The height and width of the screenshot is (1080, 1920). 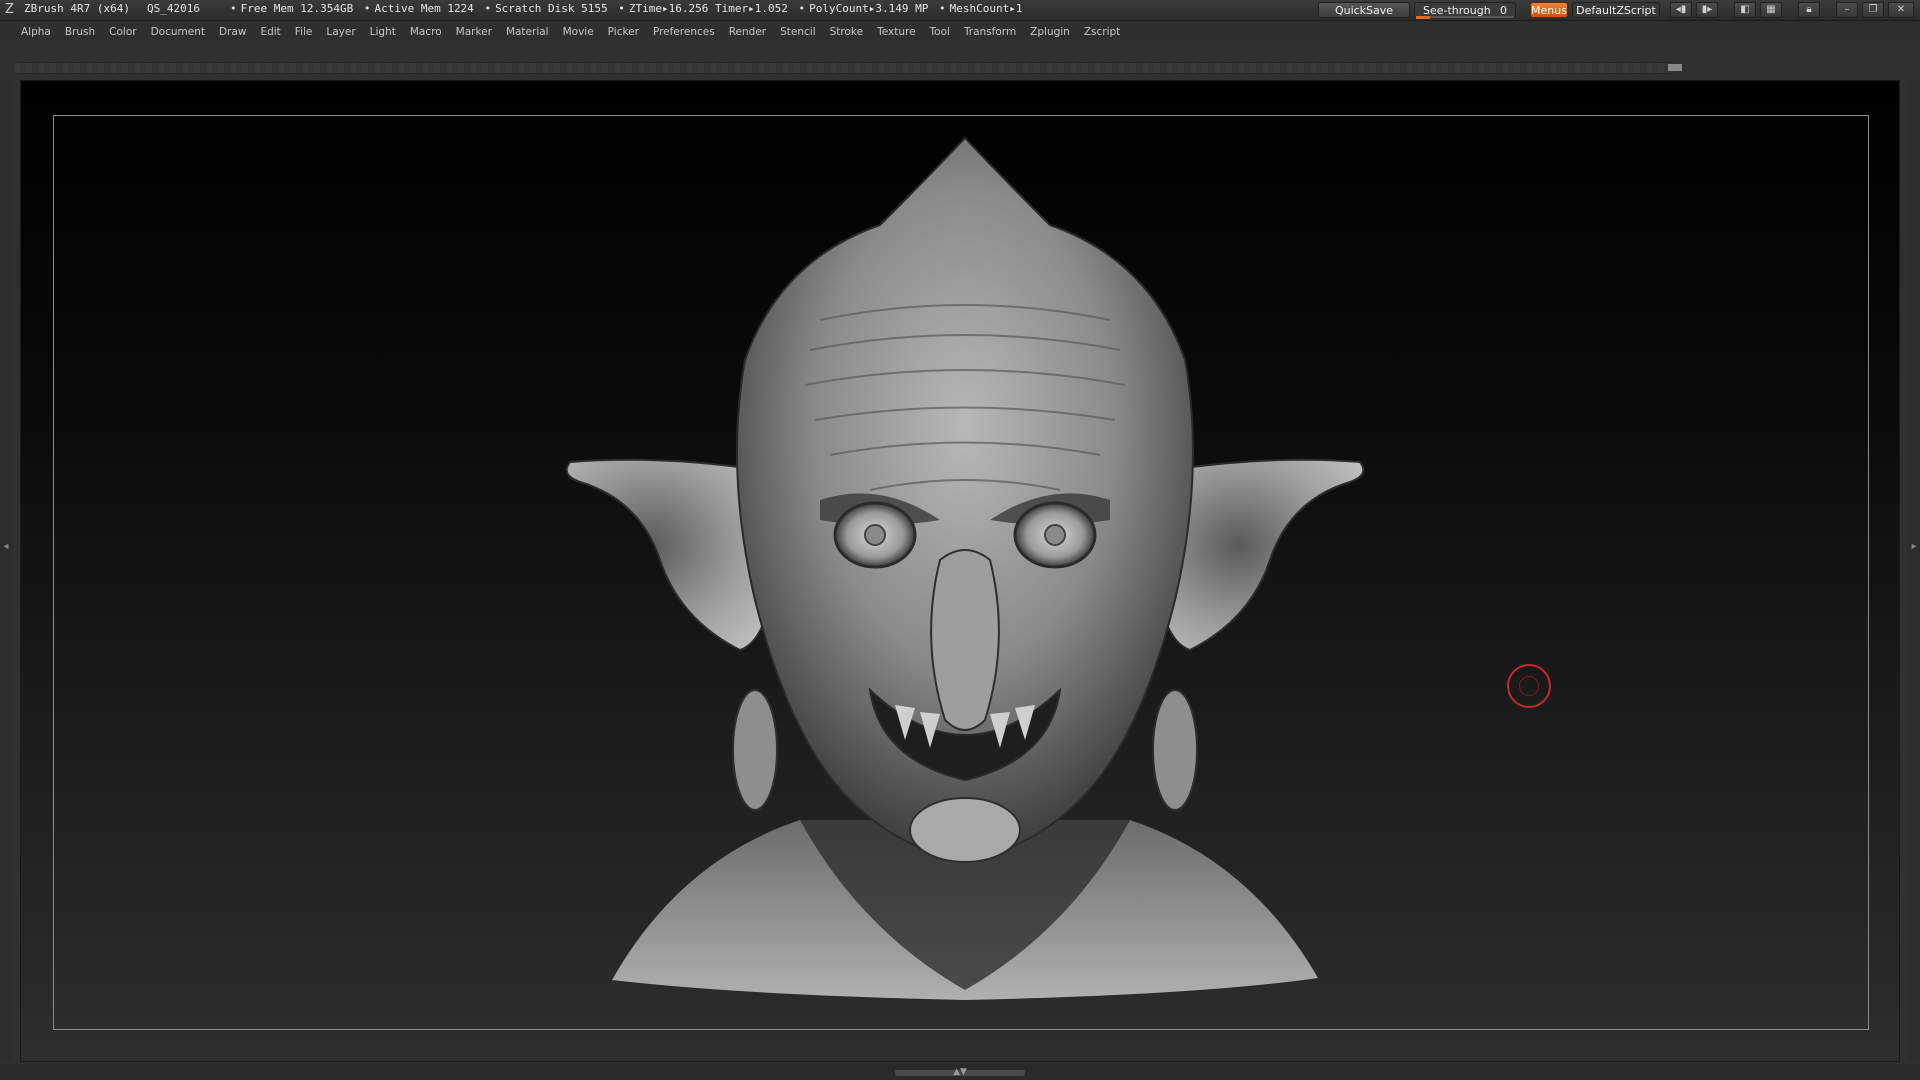 What do you see at coordinates (1175, 750) in the screenshot?
I see `sculpt-right-earring` at bounding box center [1175, 750].